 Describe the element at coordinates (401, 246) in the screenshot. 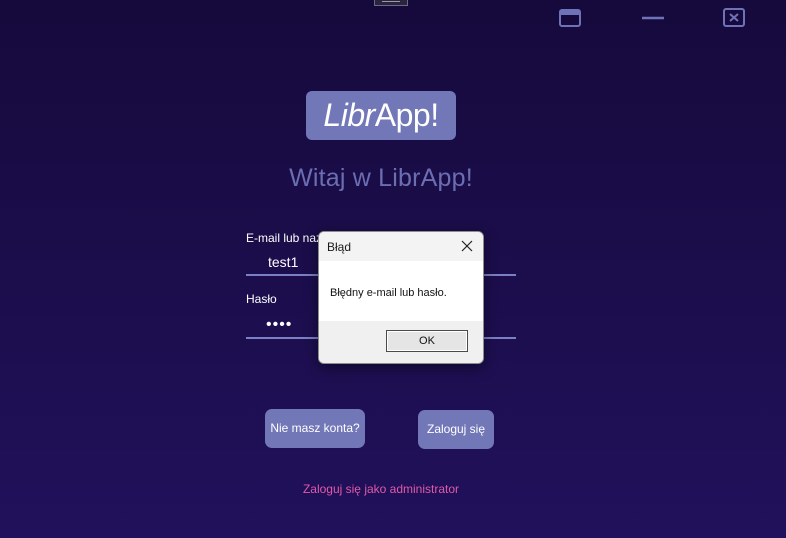

I see `dialog-titlebar: Błąd` at that location.